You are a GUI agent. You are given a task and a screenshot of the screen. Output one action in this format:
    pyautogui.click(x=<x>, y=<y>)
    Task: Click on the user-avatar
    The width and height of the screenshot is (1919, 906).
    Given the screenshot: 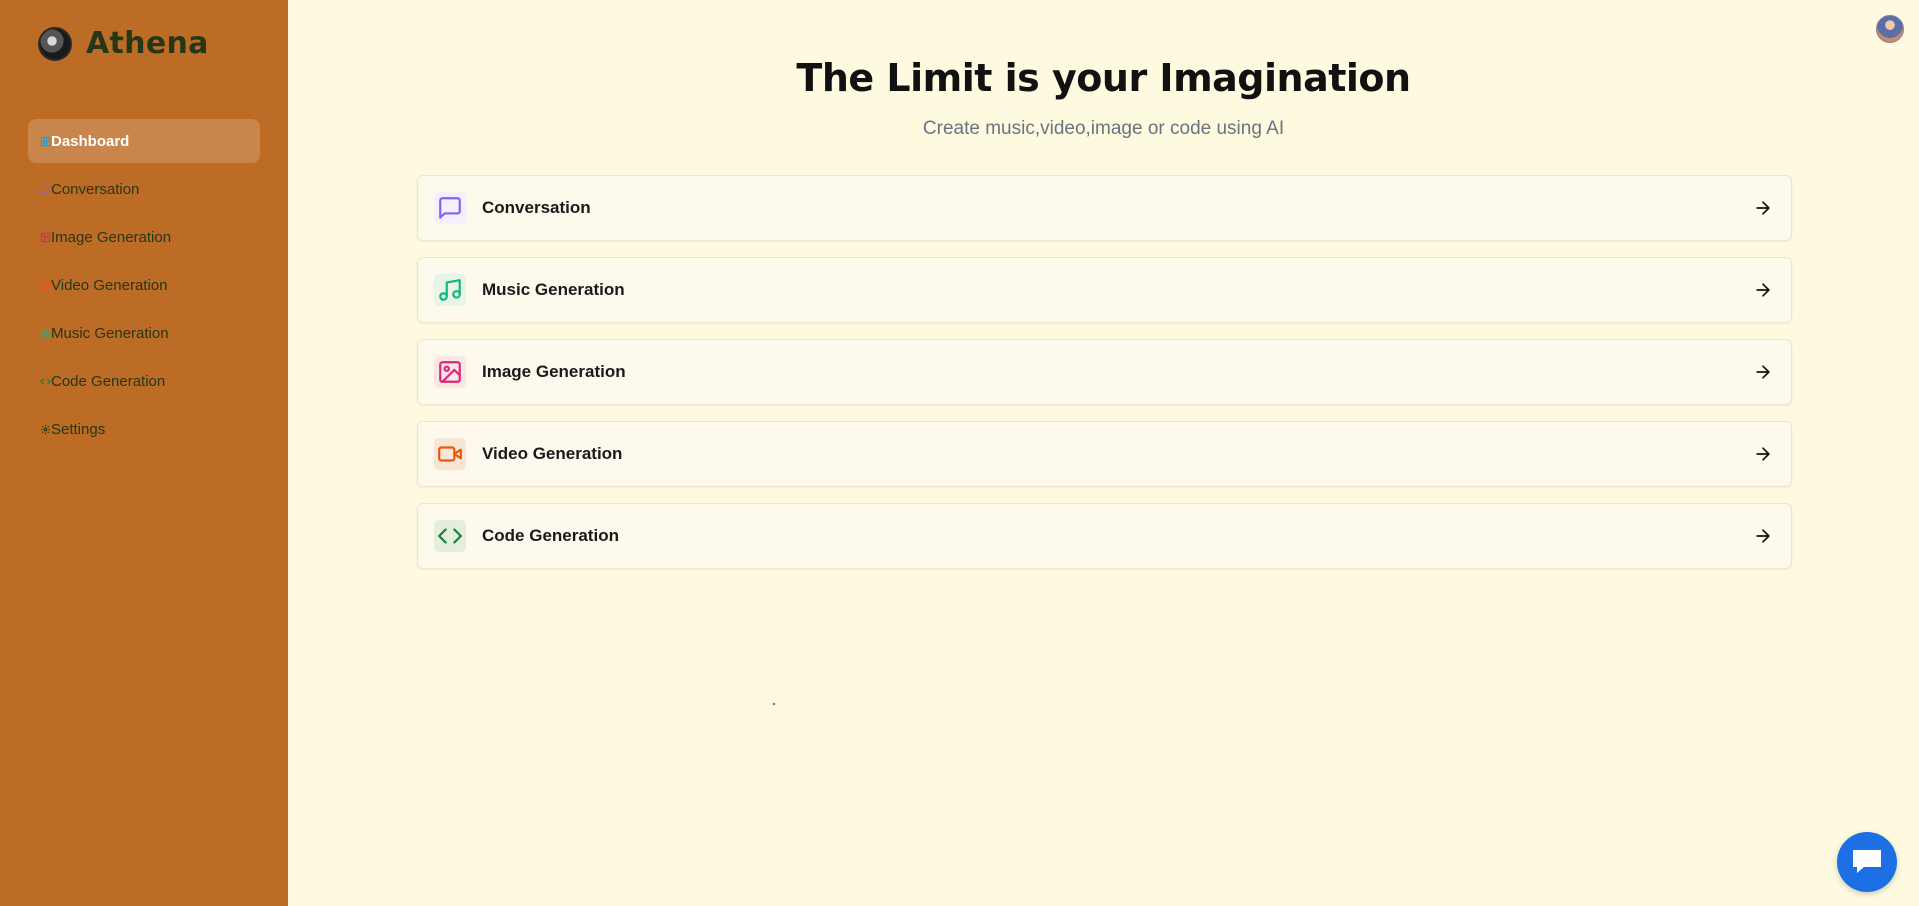 What is the action you would take?
    pyautogui.click(x=1890, y=29)
    